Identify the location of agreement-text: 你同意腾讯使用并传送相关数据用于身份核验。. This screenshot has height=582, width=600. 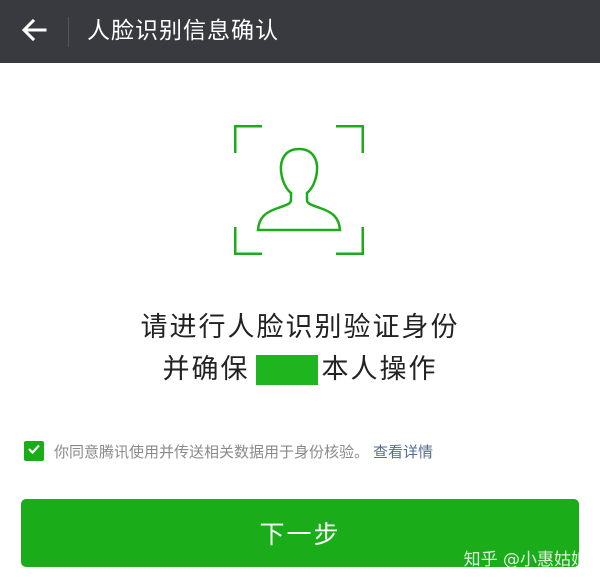
(212, 451).